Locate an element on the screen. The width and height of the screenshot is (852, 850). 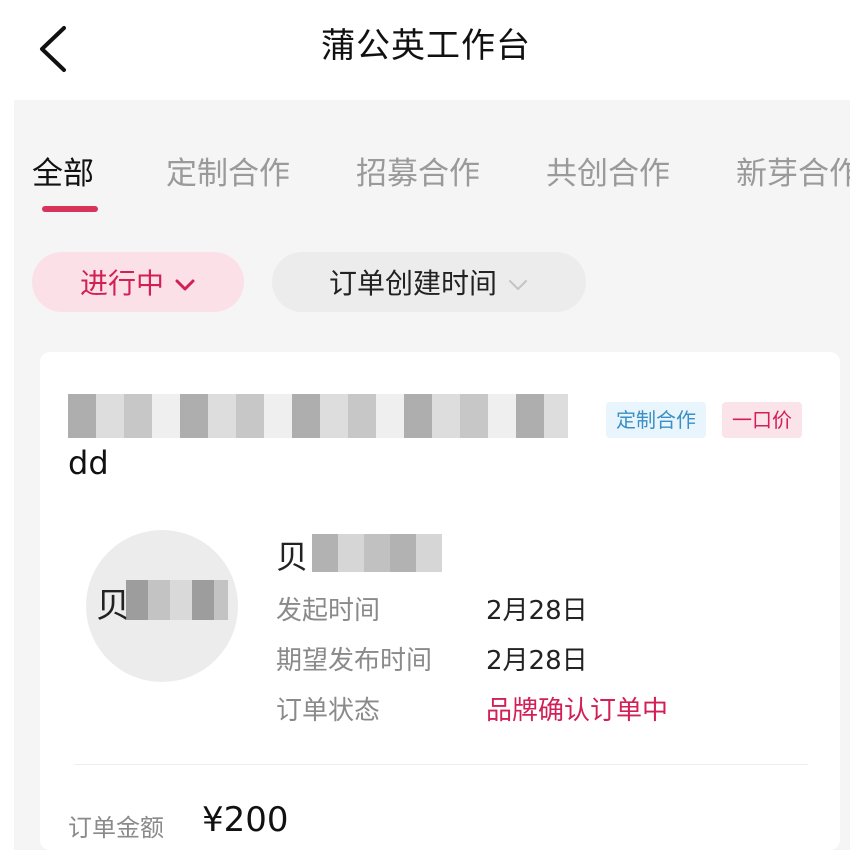
page-title: 蒲公英工作台 is located at coordinates (426, 46).